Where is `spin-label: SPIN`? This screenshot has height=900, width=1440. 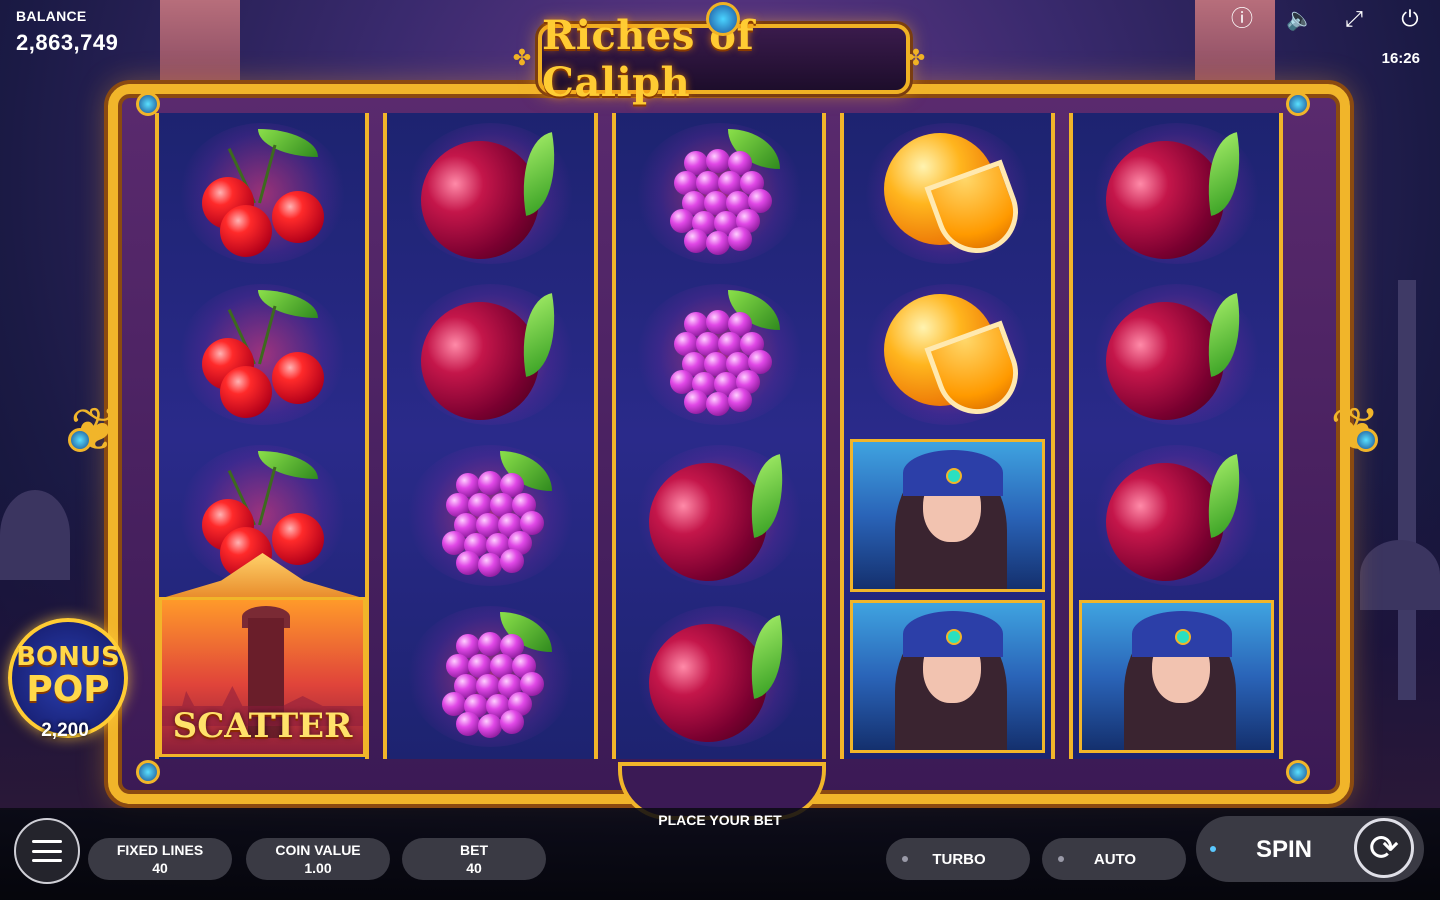 spin-label: SPIN is located at coordinates (1284, 849).